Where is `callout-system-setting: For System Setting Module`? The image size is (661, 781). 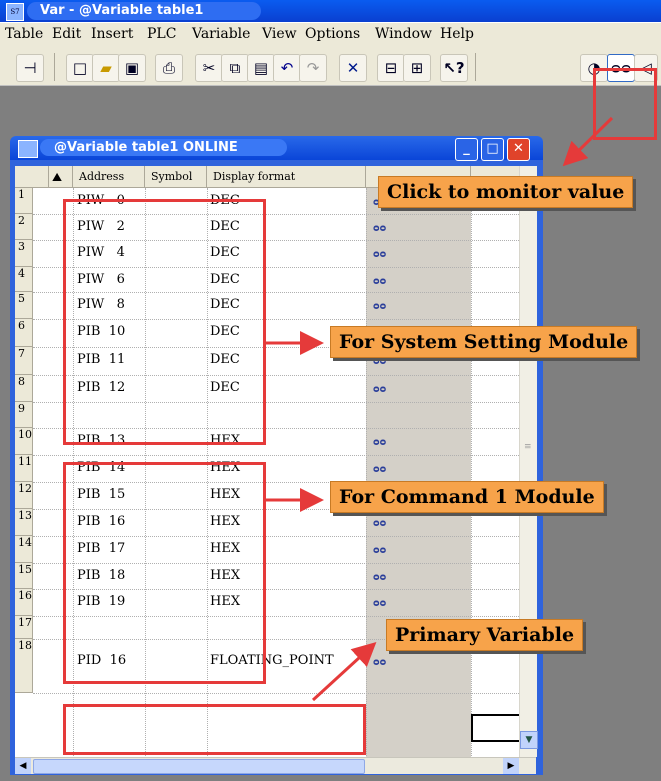
callout-system-setting: For System Setting Module is located at coordinates (484, 342).